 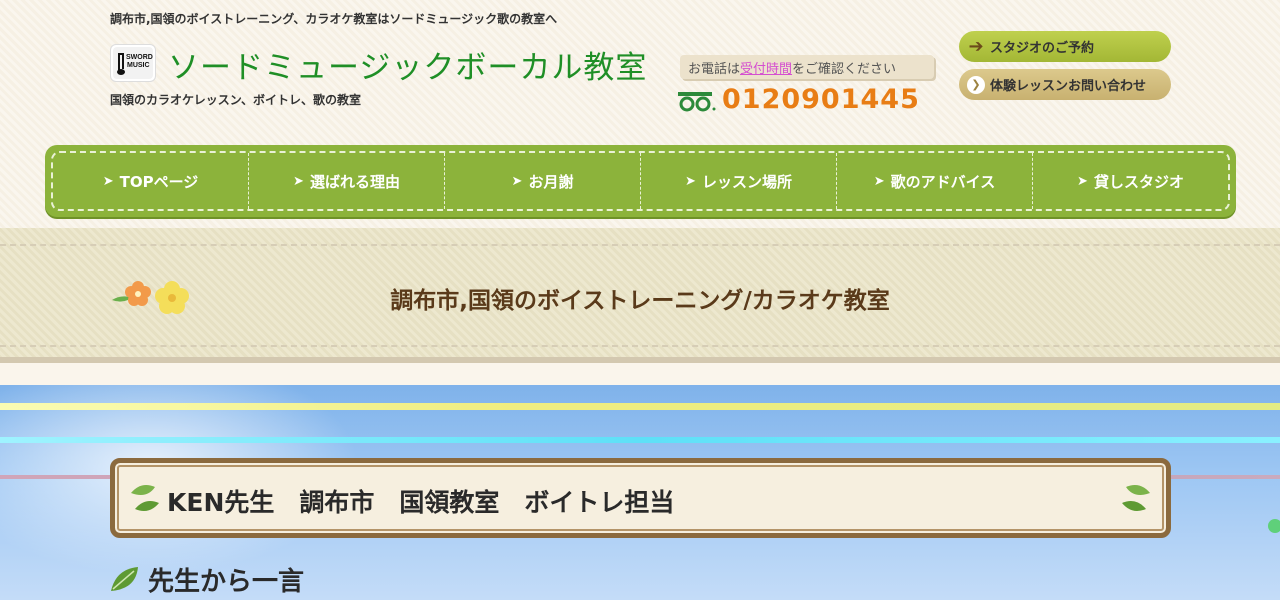 What do you see at coordinates (407, 64) in the screenshot?
I see `site-title: ソードミュージックボーカル教室` at bounding box center [407, 64].